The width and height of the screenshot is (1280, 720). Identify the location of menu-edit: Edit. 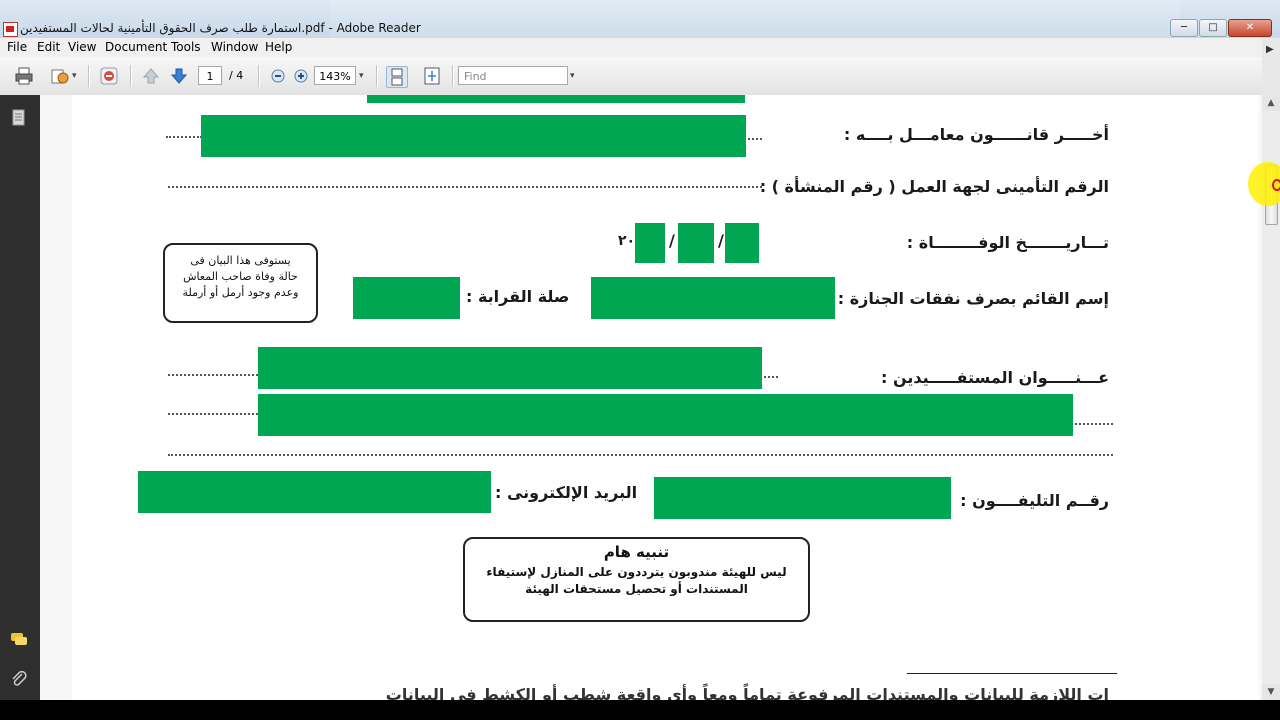
(48, 47).